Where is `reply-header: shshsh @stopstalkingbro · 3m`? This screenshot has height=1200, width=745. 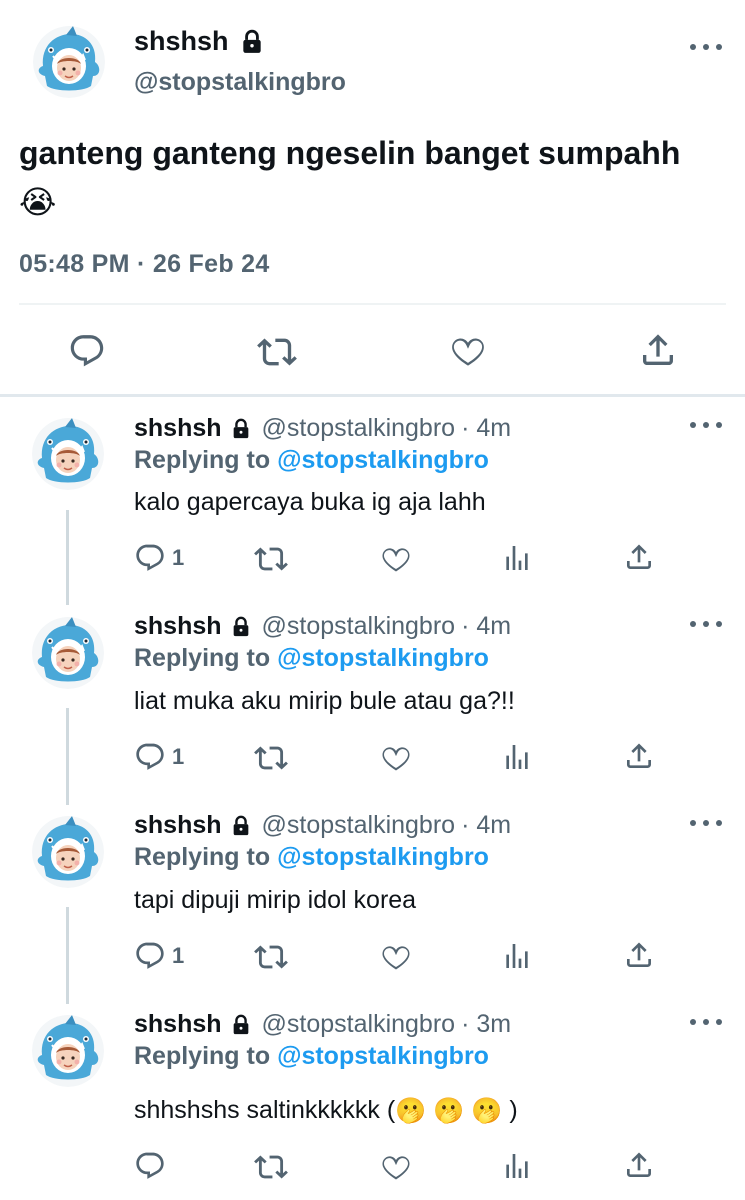
reply-header: shshsh @stopstalkingbro · 3m is located at coordinates (322, 1024).